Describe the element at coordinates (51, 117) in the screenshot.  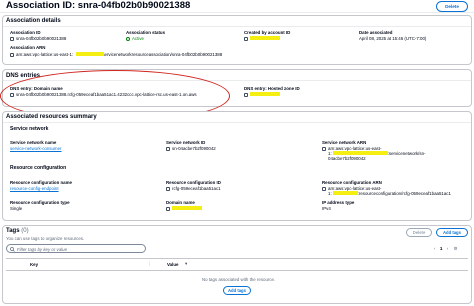
I see `associated-resources-header: Associated resources summary` at that location.